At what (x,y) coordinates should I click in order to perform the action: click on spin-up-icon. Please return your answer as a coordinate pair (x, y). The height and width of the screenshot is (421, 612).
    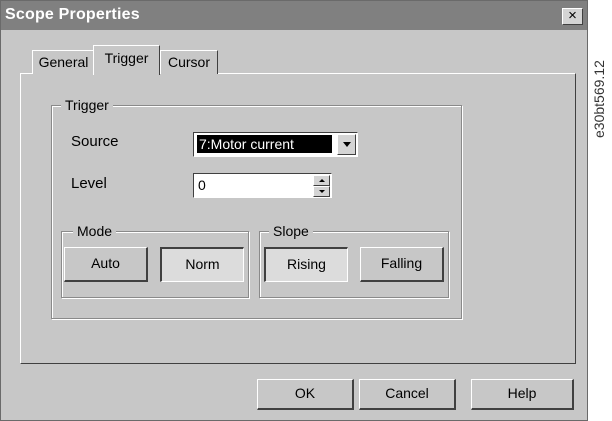
    Looking at the image, I should click on (321, 180).